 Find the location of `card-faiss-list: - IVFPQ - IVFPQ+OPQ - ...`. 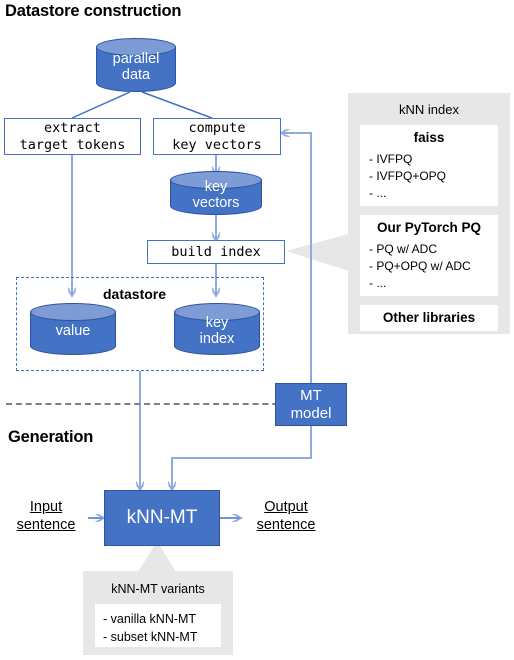

card-faiss-list: - IVFPQ - IVFPQ+OPQ - ... is located at coordinates (429, 176).